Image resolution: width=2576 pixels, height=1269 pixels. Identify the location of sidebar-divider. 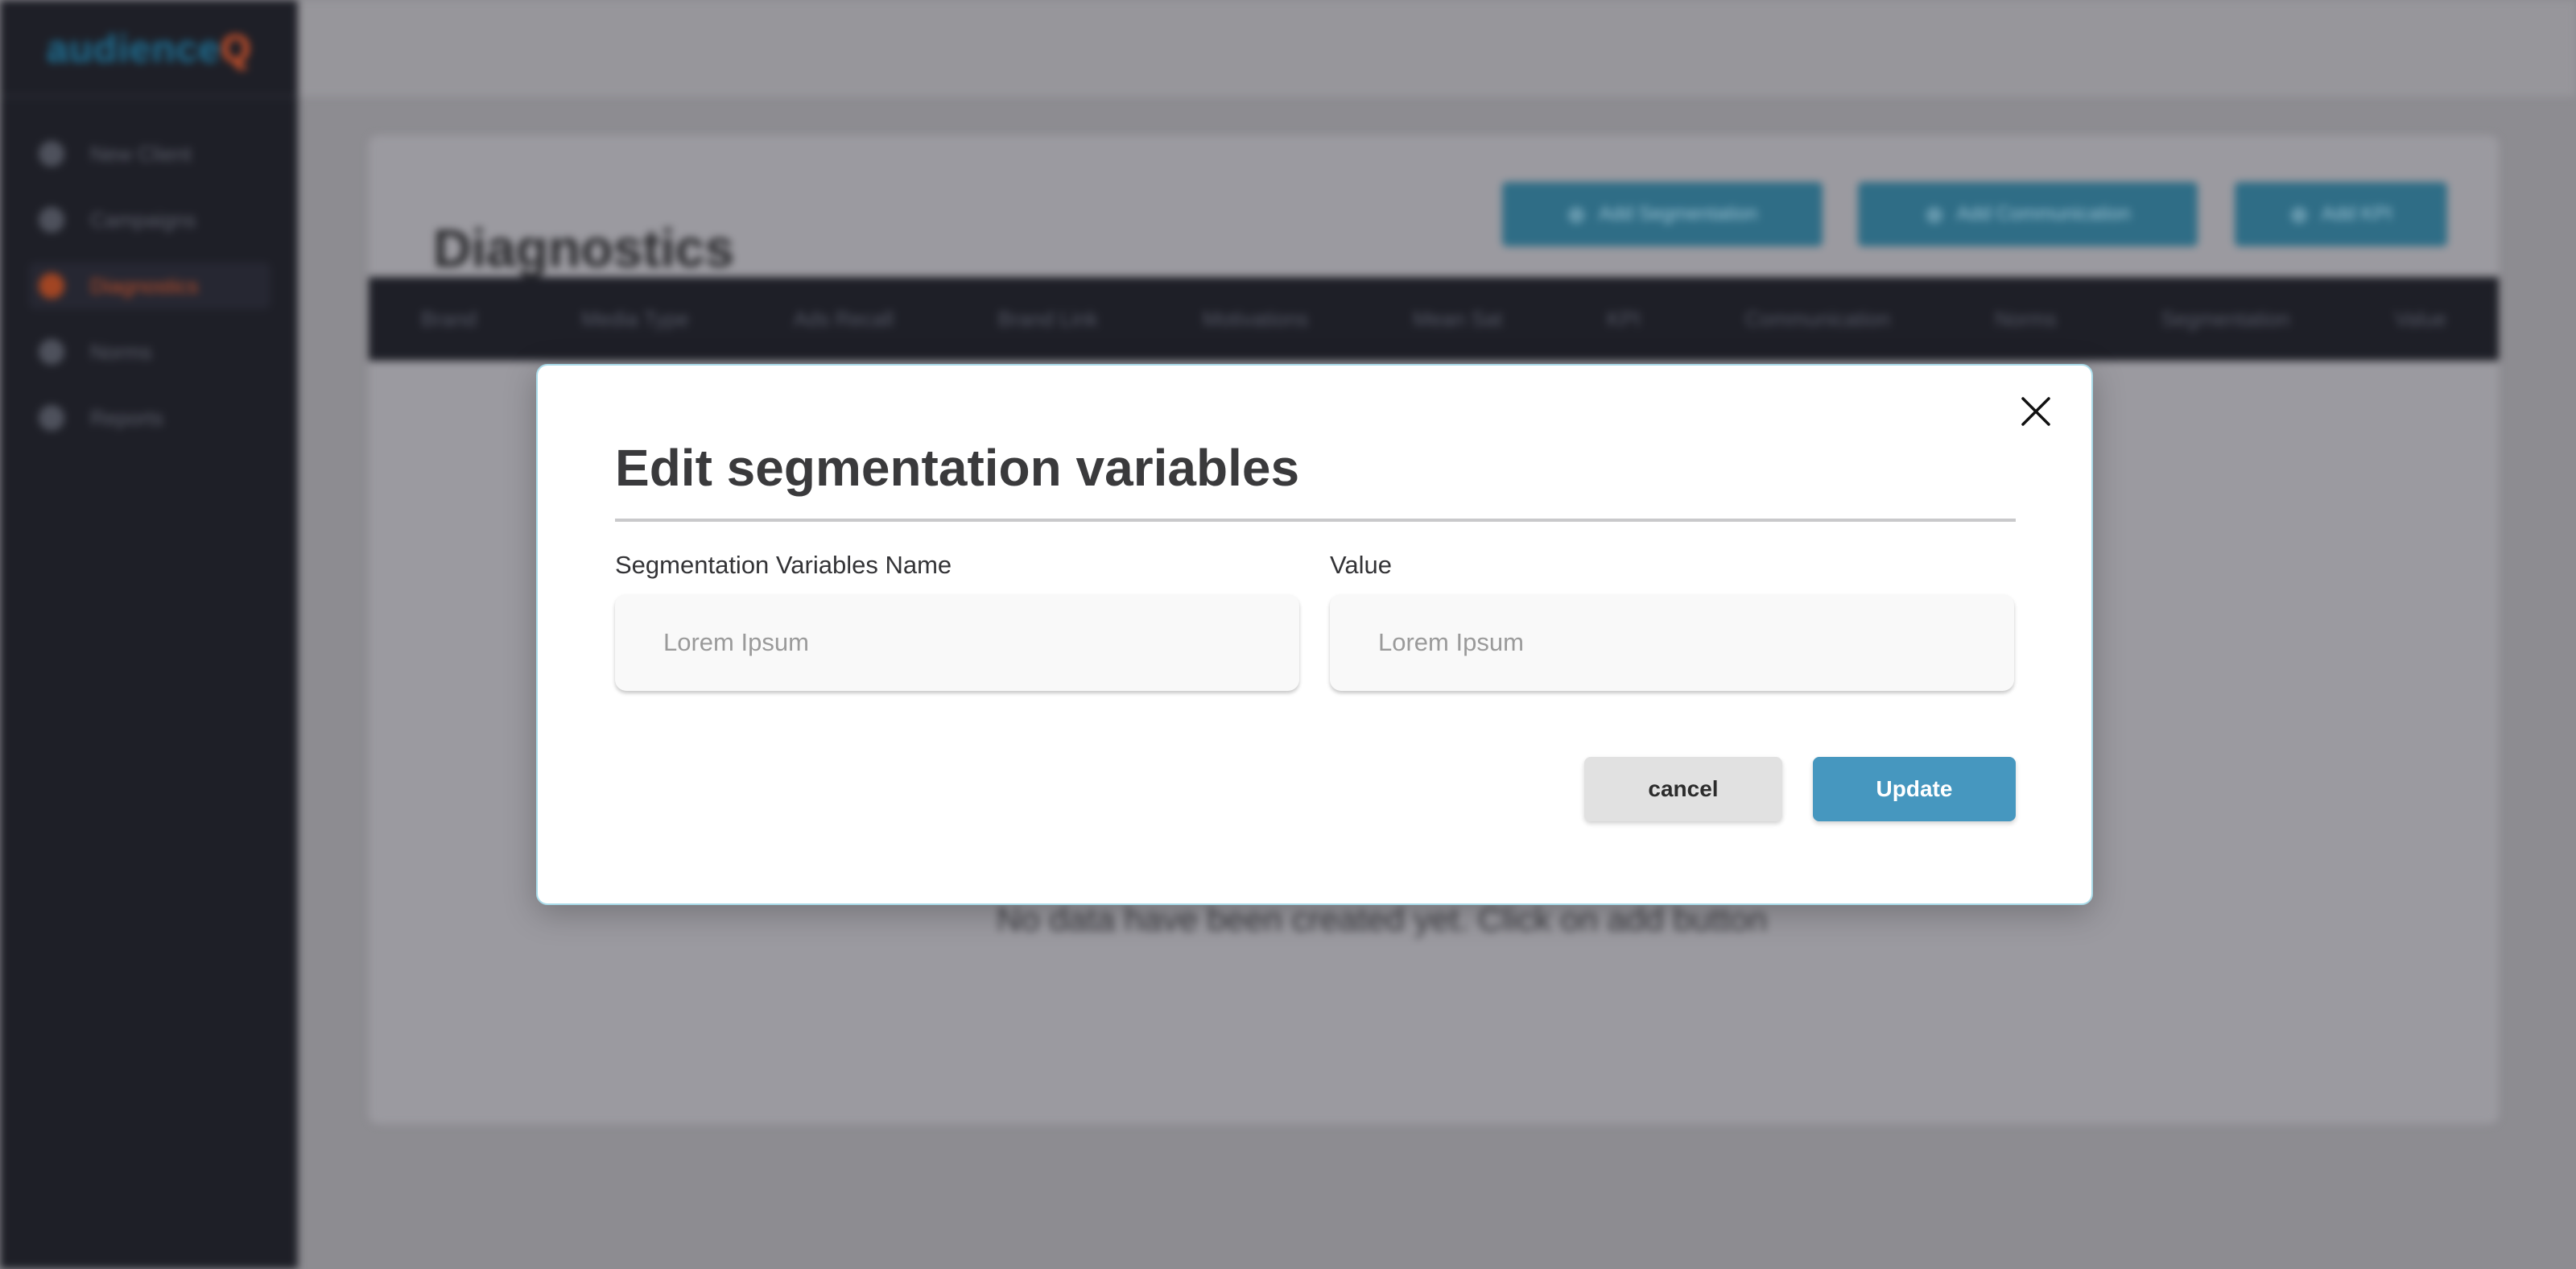
(149, 96).